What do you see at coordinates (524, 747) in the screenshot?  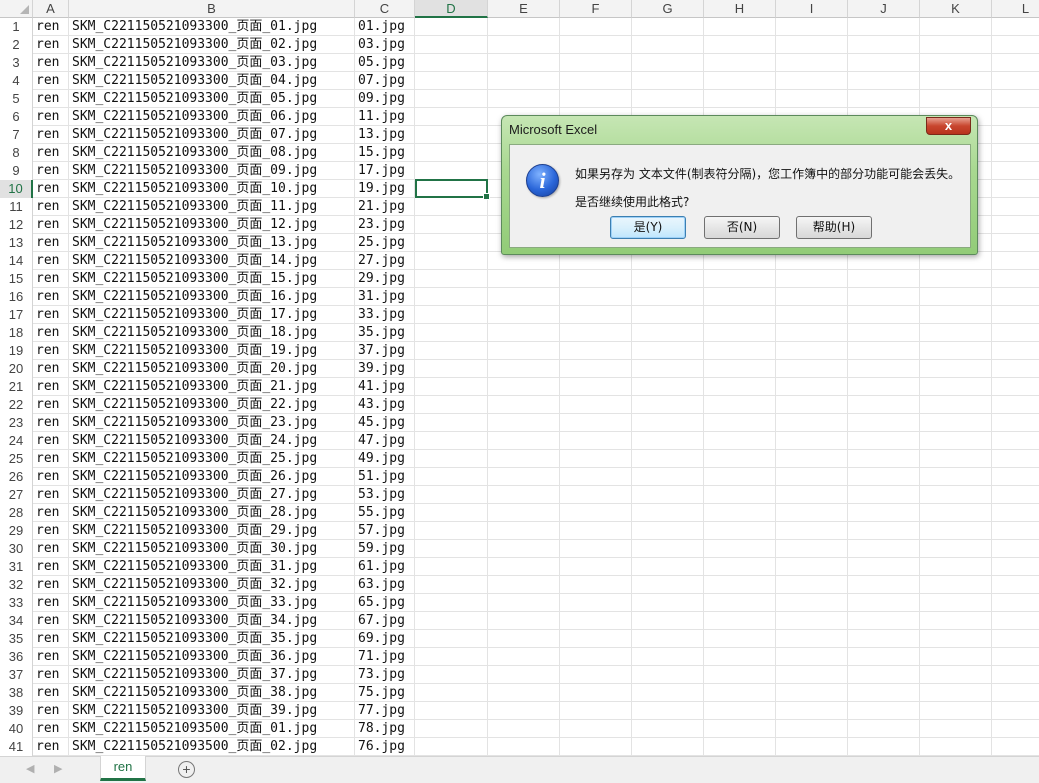 I see `cell-e41` at bounding box center [524, 747].